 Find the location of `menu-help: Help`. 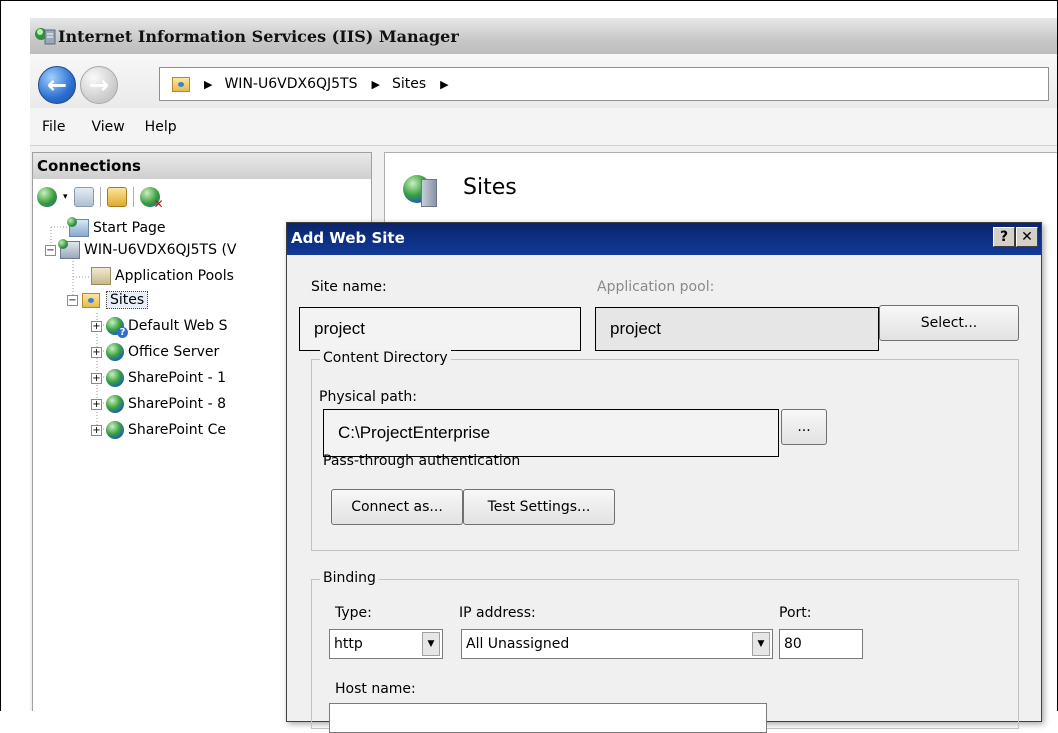

menu-help: Help is located at coordinates (163, 127).